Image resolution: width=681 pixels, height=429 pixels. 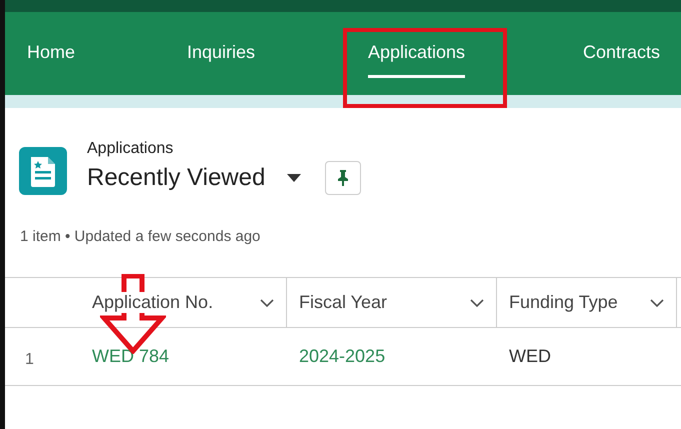 What do you see at coordinates (51, 60) in the screenshot?
I see `nav-tab: Home` at bounding box center [51, 60].